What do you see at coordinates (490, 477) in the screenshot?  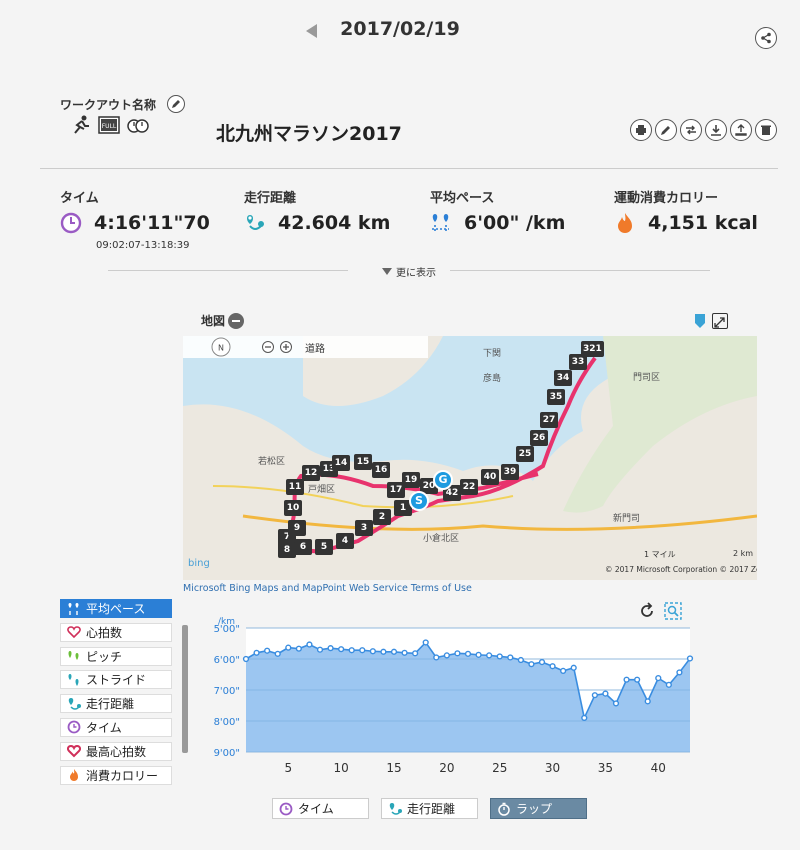 I see `map-marker: 40` at bounding box center [490, 477].